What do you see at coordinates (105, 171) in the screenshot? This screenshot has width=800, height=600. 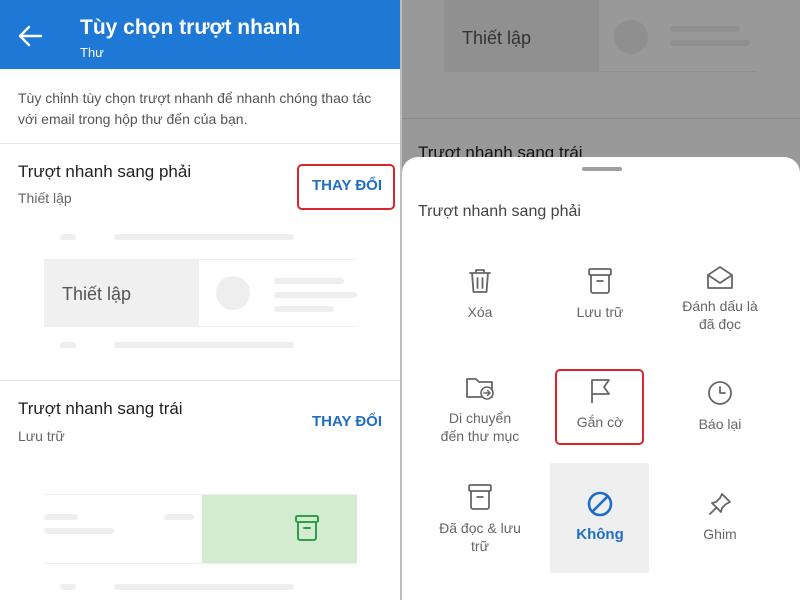 I see `swipe-right-title: Trượt nhanh sang phải` at bounding box center [105, 171].